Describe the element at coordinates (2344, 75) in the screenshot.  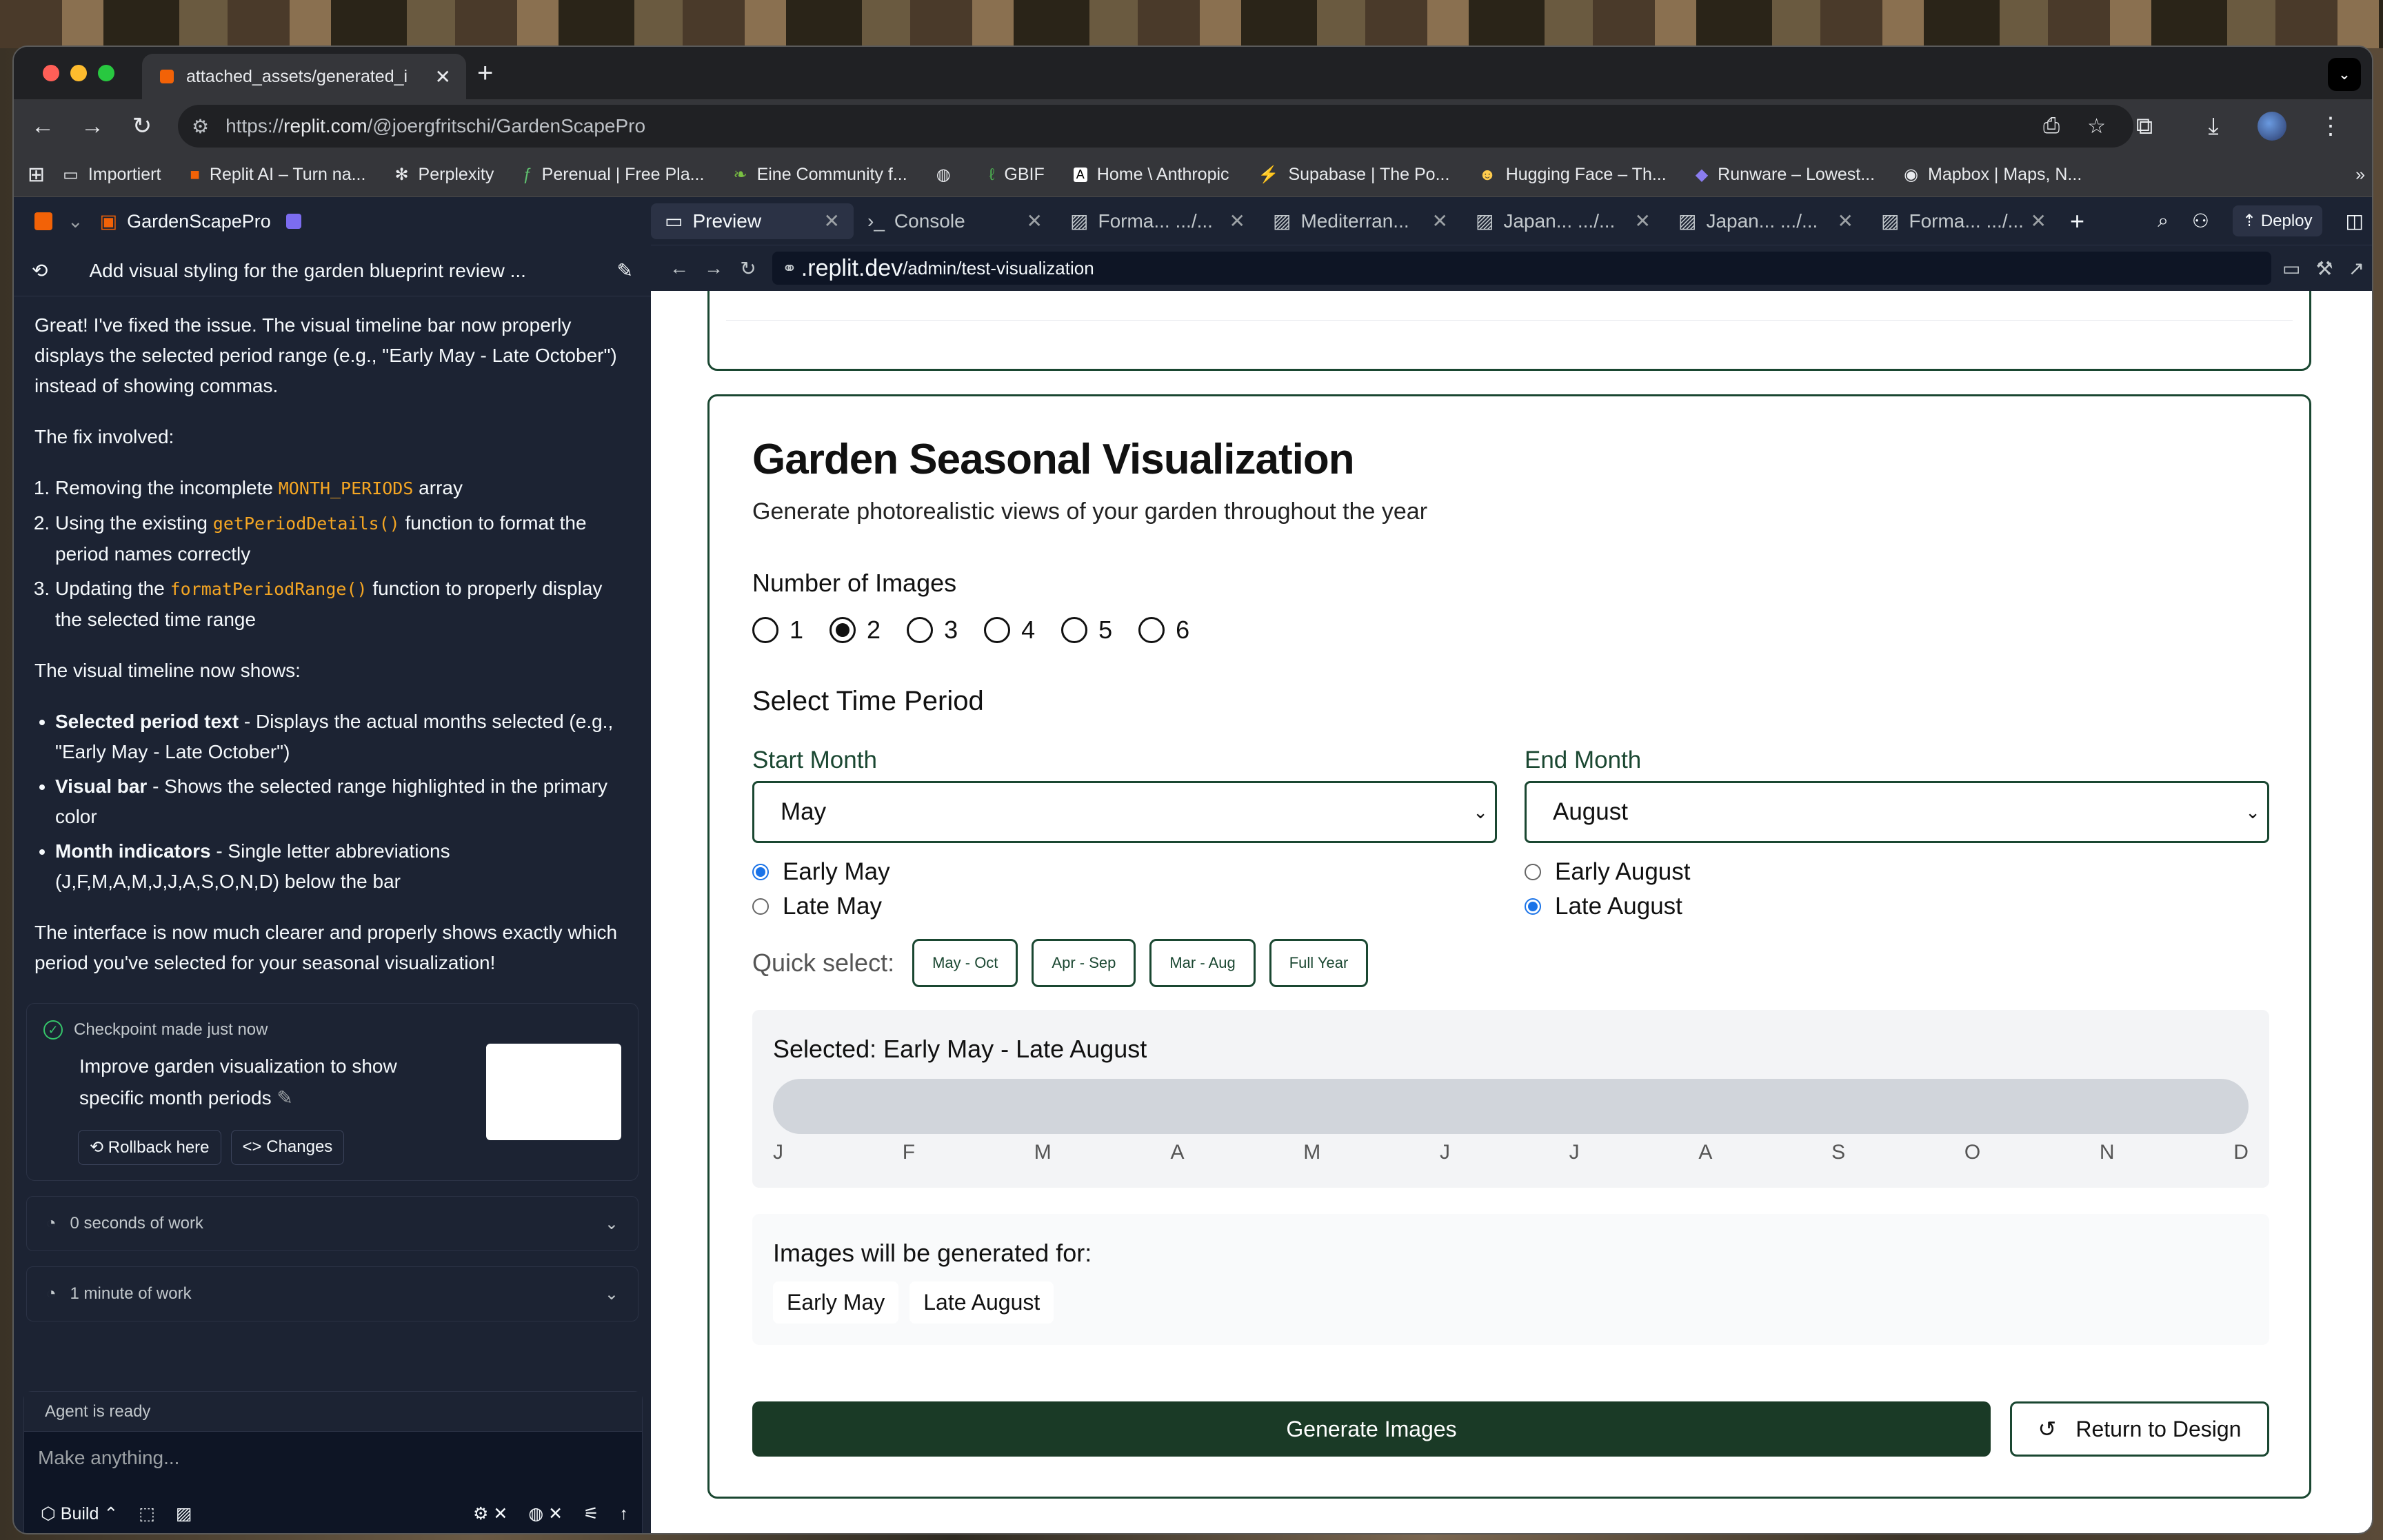
I see `tab-search-button: ⌄` at that location.